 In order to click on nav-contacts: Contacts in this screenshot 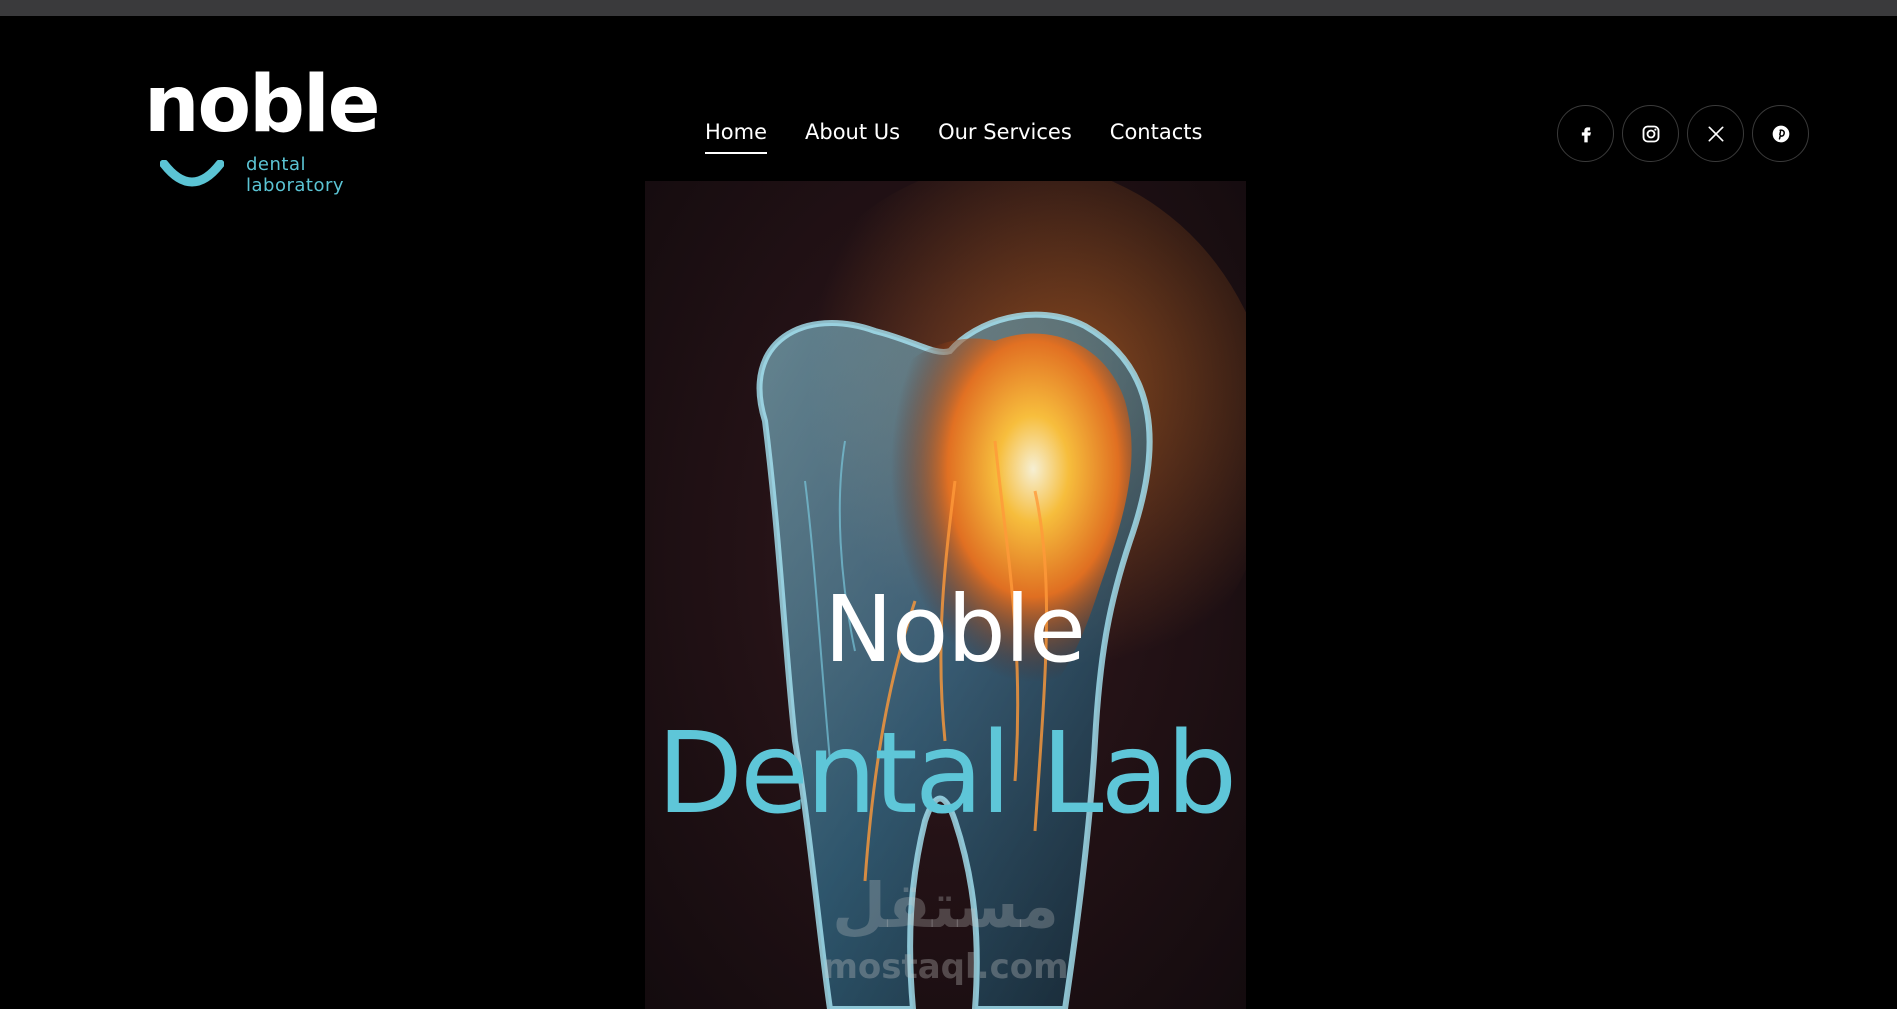, I will do `click(1156, 132)`.